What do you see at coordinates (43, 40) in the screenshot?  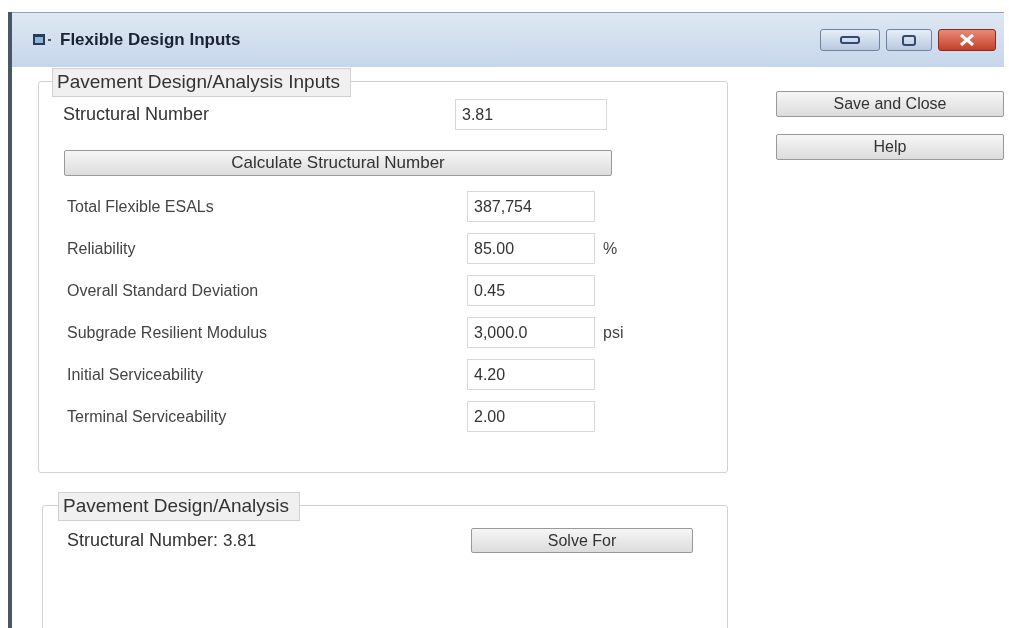 I see `app-icon` at bounding box center [43, 40].